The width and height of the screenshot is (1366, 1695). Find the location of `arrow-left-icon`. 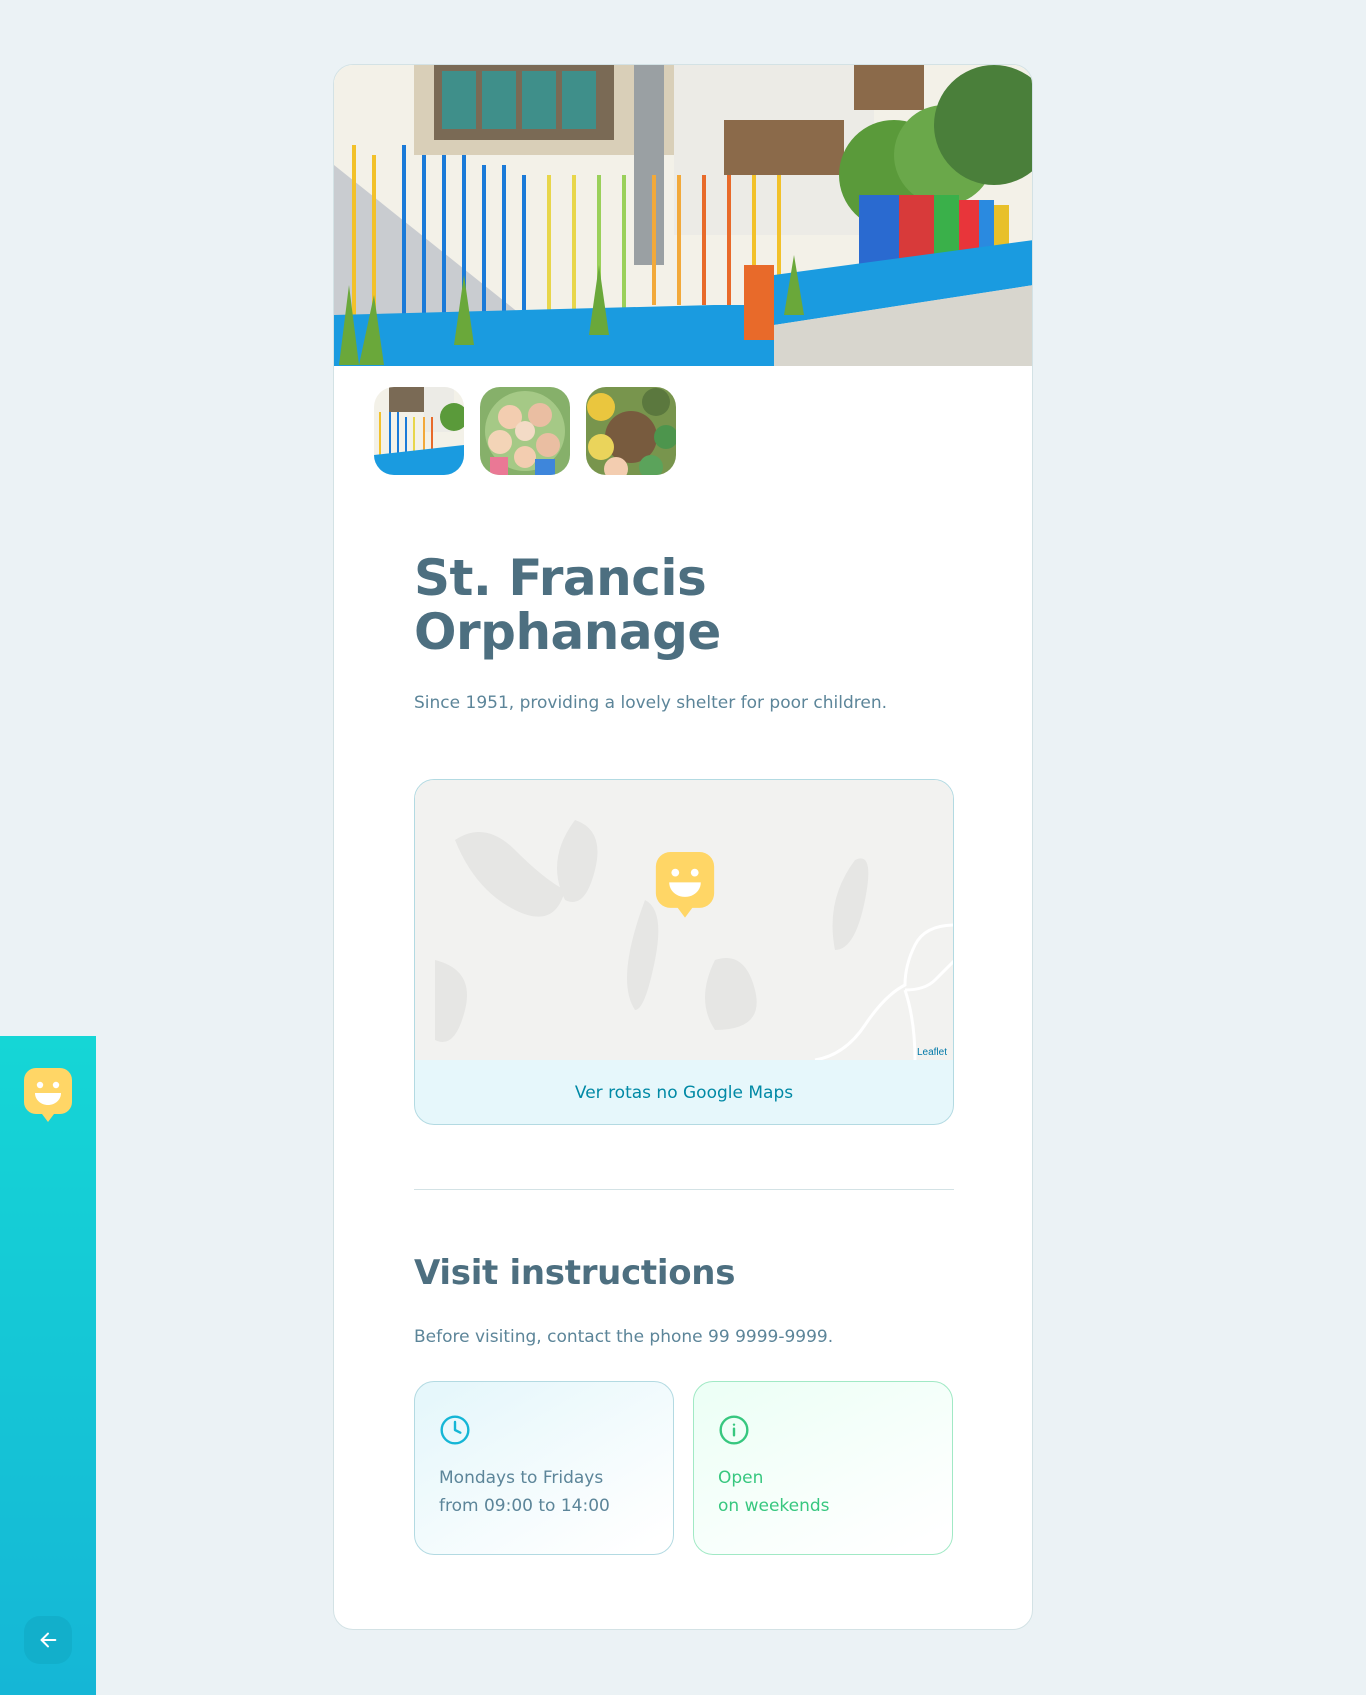

arrow-left-icon is located at coordinates (48, 1640).